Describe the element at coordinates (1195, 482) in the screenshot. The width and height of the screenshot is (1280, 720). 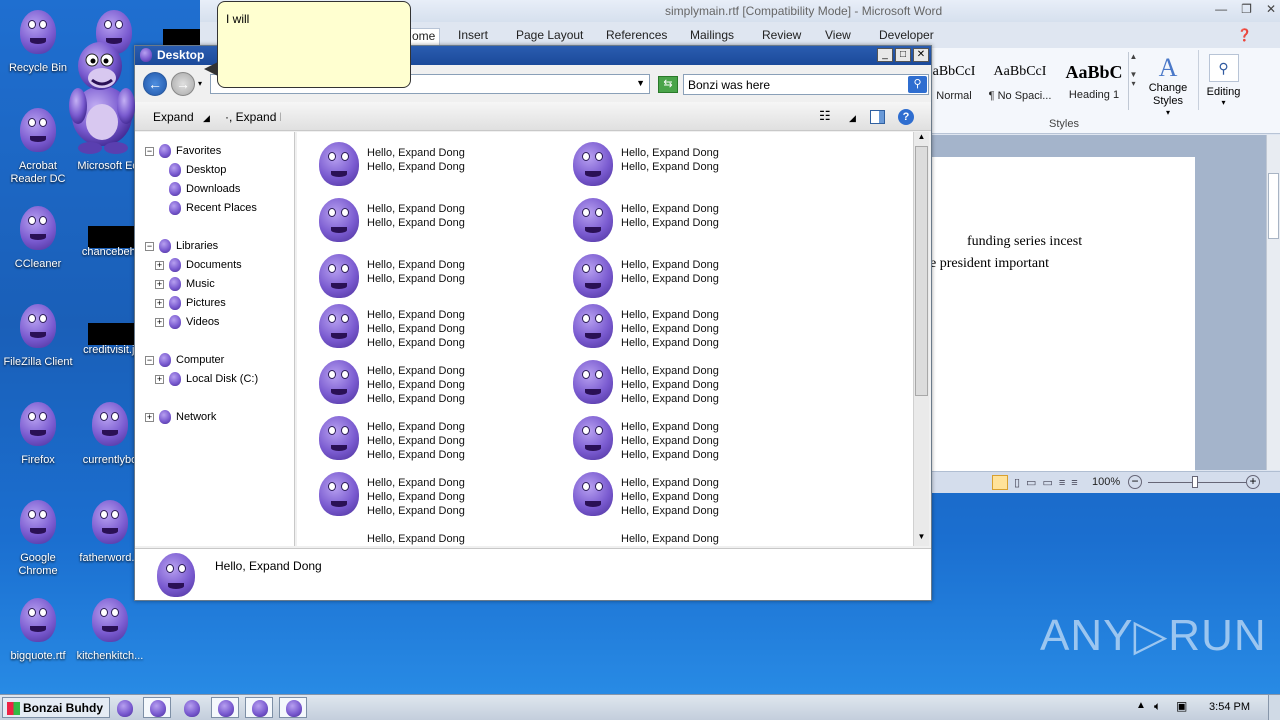
I see `zoom-slider-handle` at that location.